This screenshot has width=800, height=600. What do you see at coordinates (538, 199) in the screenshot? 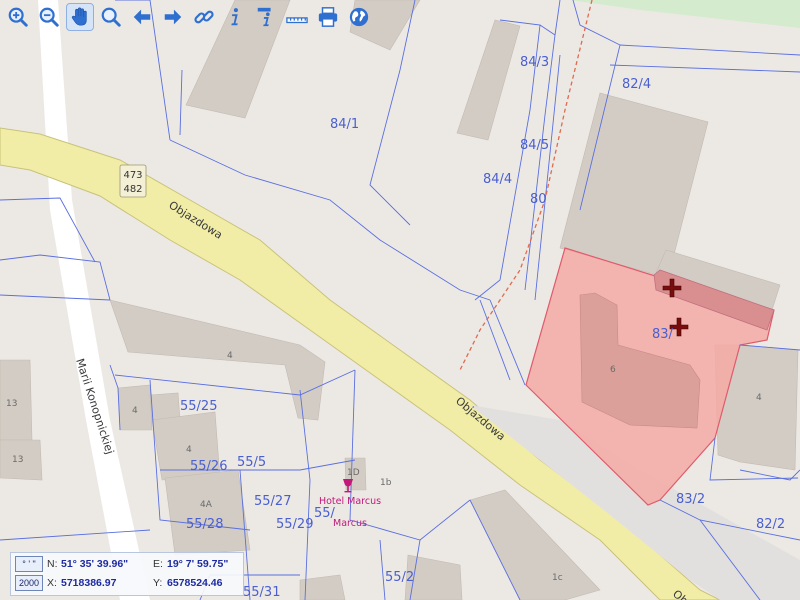
I see `svg-text: 80` at bounding box center [538, 199].